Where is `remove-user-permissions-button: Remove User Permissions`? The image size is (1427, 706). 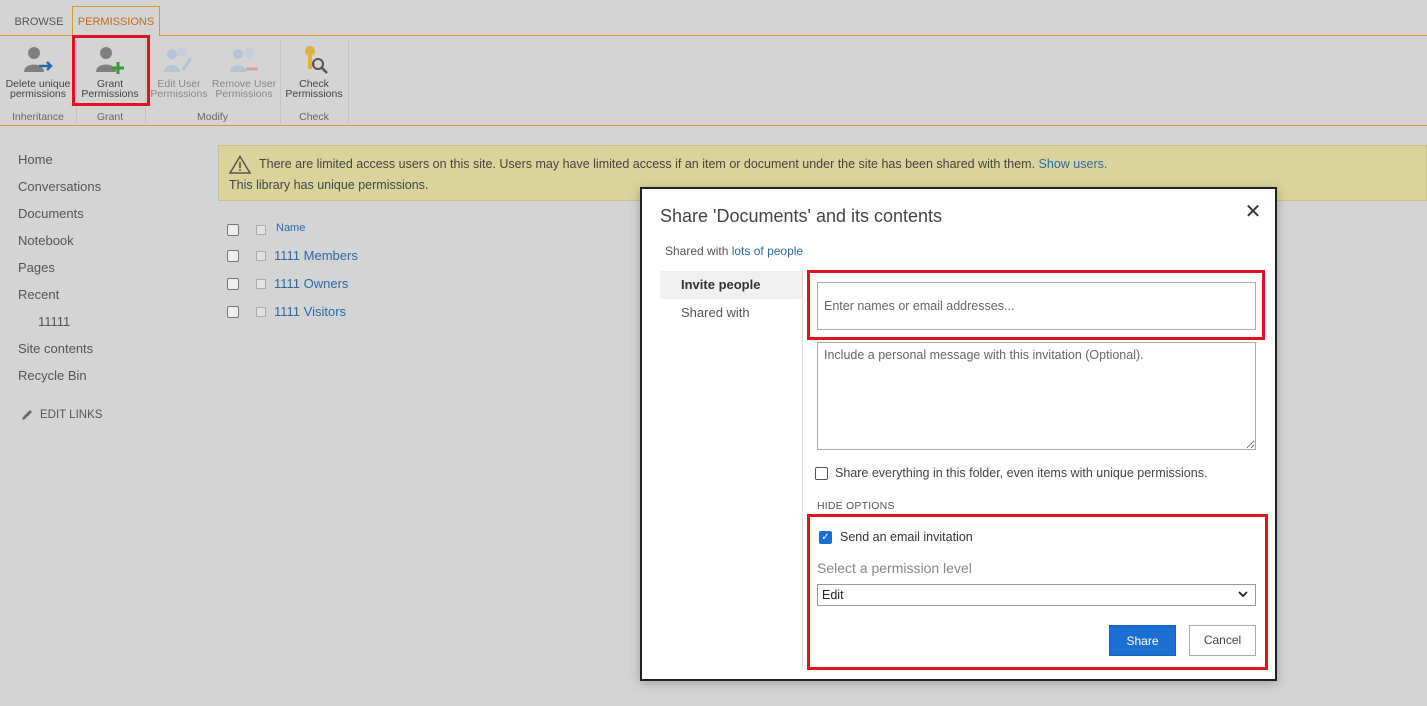 remove-user-permissions-button: Remove User Permissions is located at coordinates (244, 71).